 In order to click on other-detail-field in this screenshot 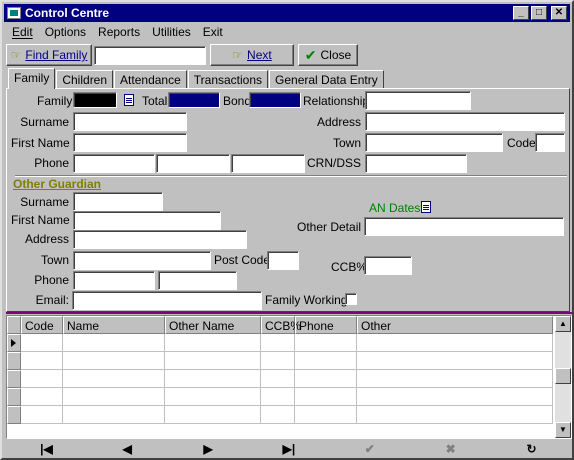, I will do `click(464, 226)`.